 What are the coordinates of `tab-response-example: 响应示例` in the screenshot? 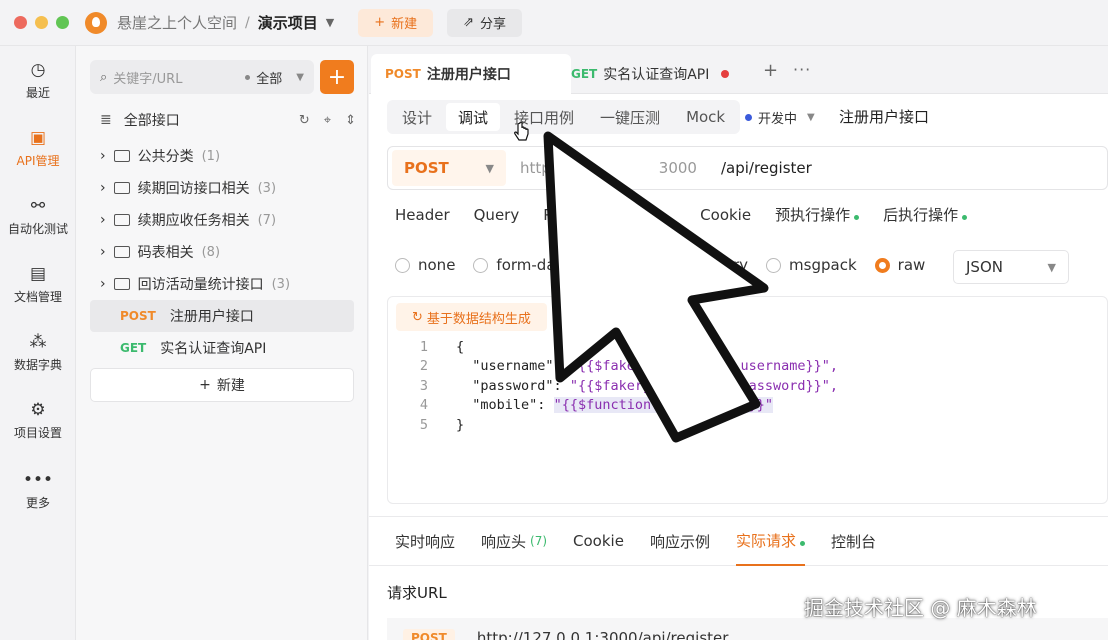 It's located at (680, 541).